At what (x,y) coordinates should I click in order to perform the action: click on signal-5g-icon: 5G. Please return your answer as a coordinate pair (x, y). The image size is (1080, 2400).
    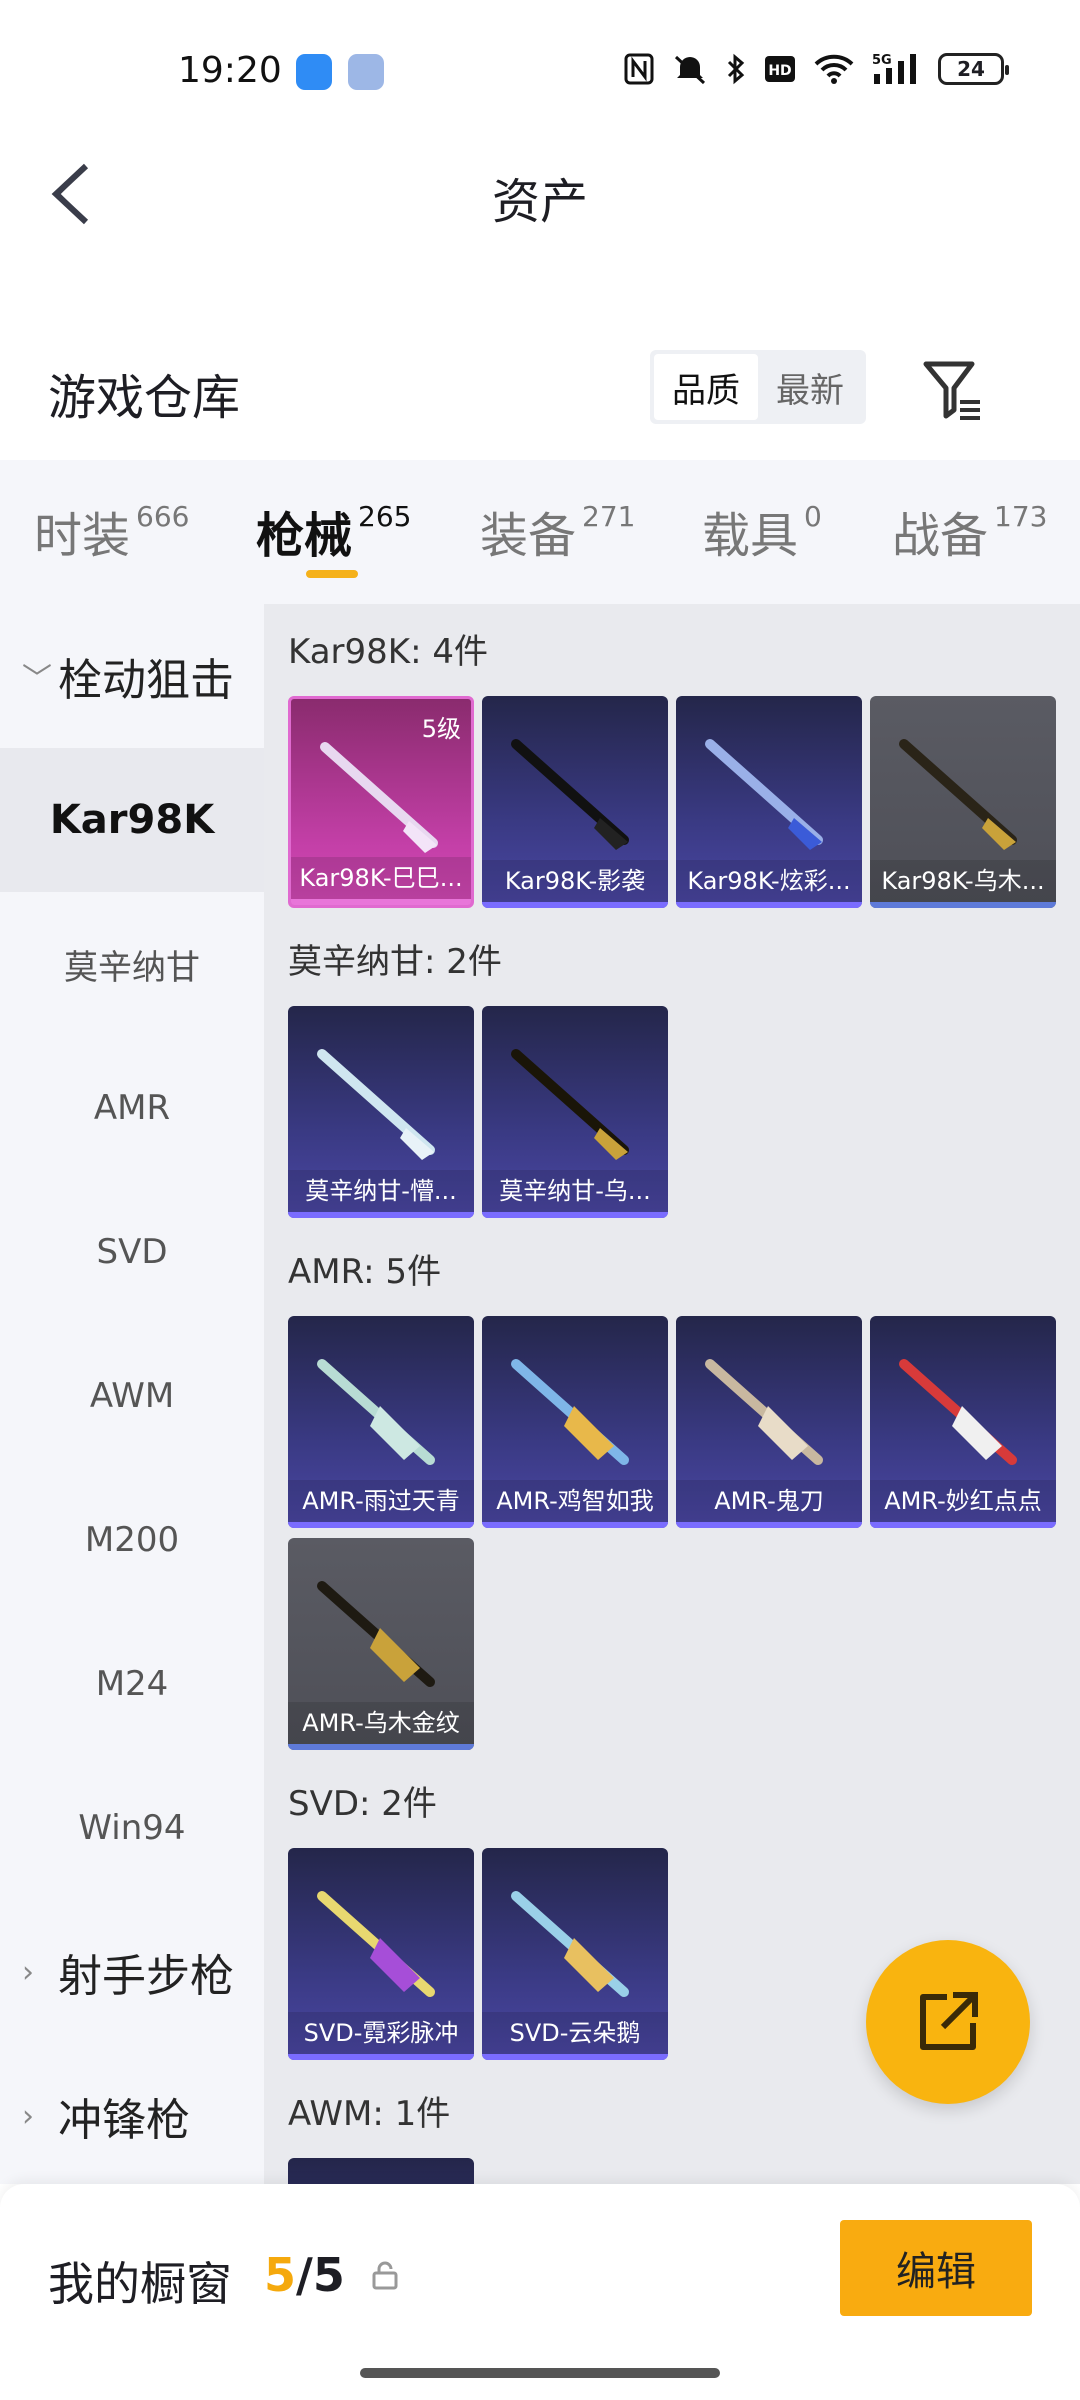
    Looking at the image, I should click on (894, 68).